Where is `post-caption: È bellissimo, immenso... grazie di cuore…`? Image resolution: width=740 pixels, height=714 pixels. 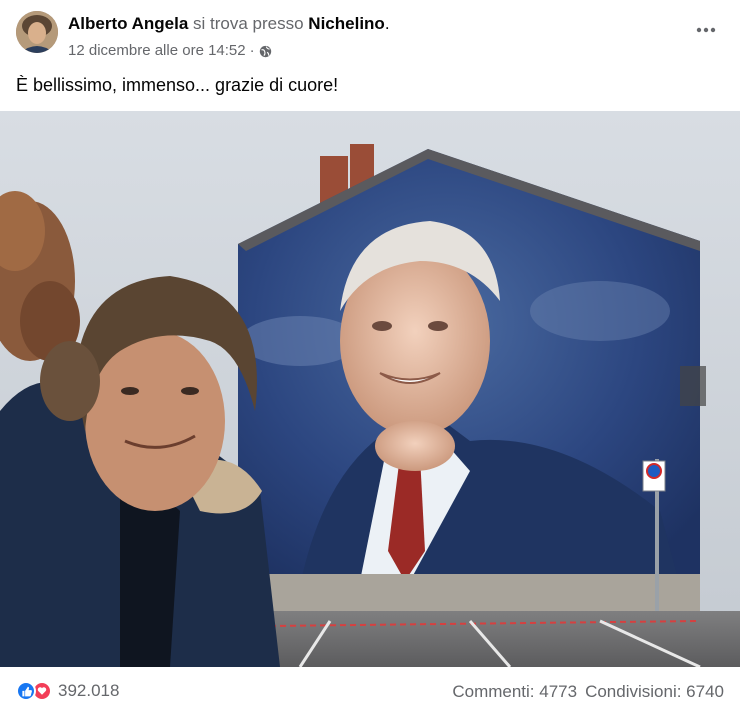 post-caption: È bellissimo, immenso... grazie di cuore… is located at coordinates (177, 85).